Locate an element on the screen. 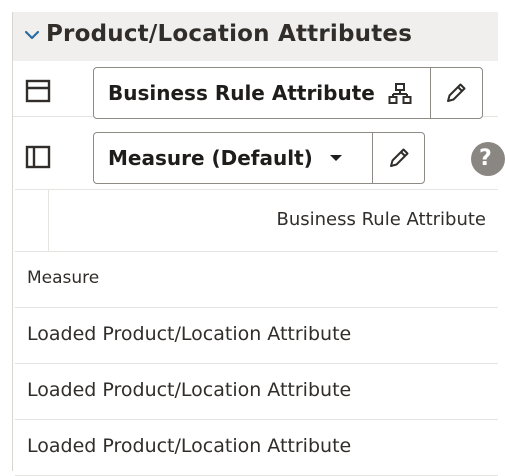 The height and width of the screenshot is (476, 505). measure-select: Measure (Default) is located at coordinates (259, 158).